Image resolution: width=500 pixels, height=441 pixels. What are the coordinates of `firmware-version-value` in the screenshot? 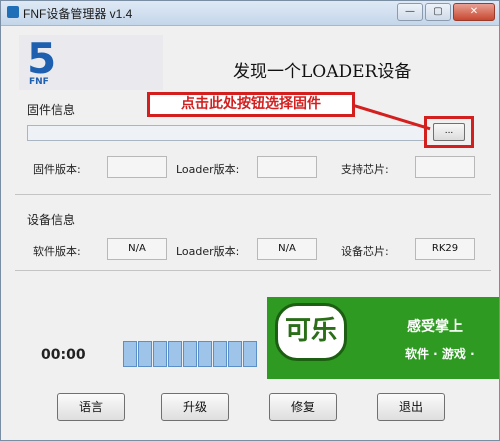 It's located at (137, 167).